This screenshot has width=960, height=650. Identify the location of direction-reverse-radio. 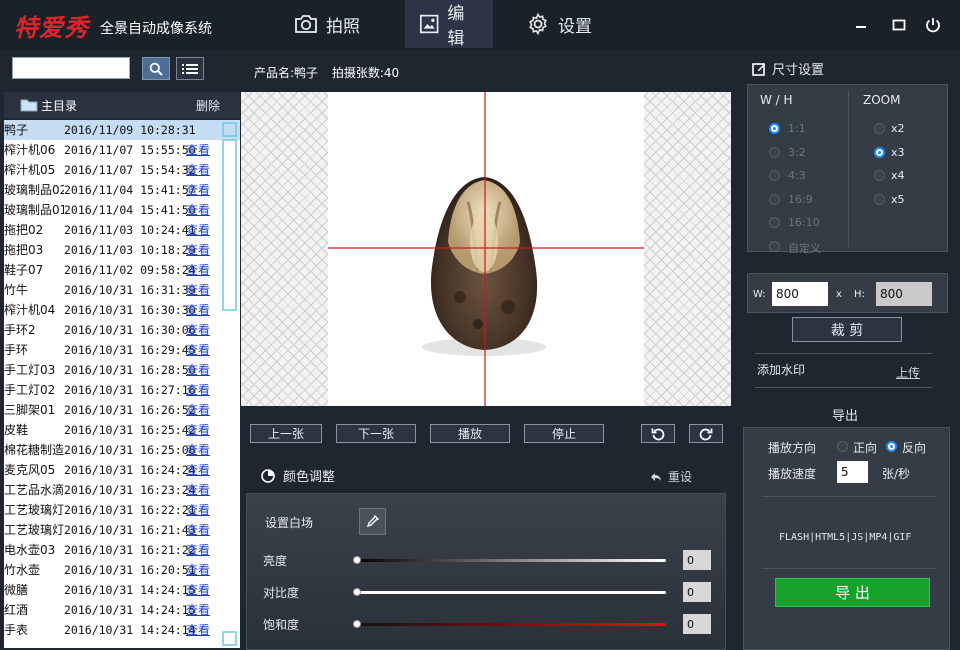
(891, 446).